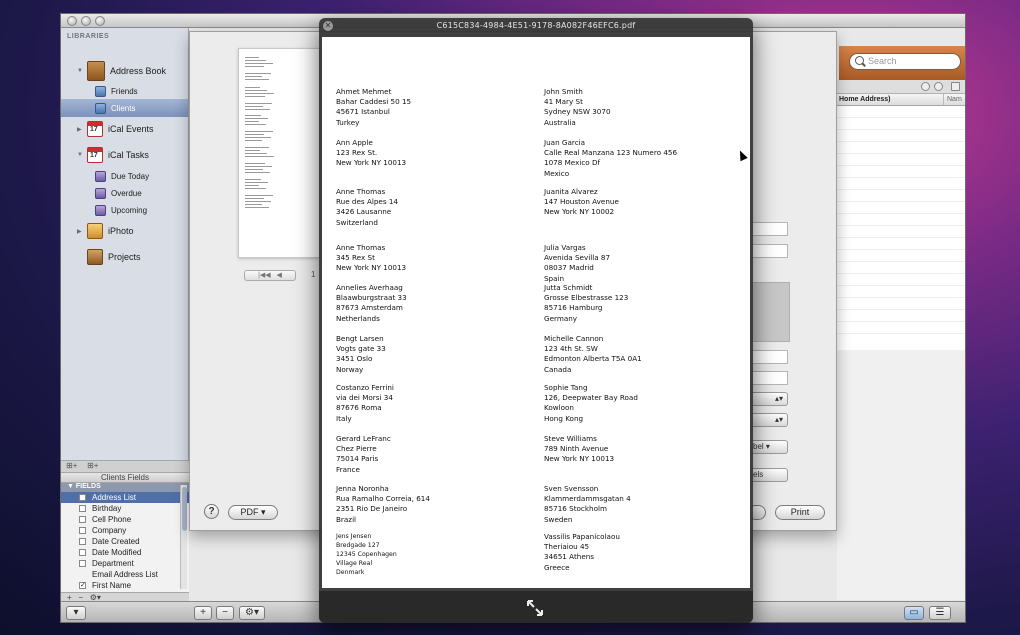 The width and height of the screenshot is (1020, 635). Describe the element at coordinates (901, 475) in the screenshot. I see `list-empty-area` at that location.